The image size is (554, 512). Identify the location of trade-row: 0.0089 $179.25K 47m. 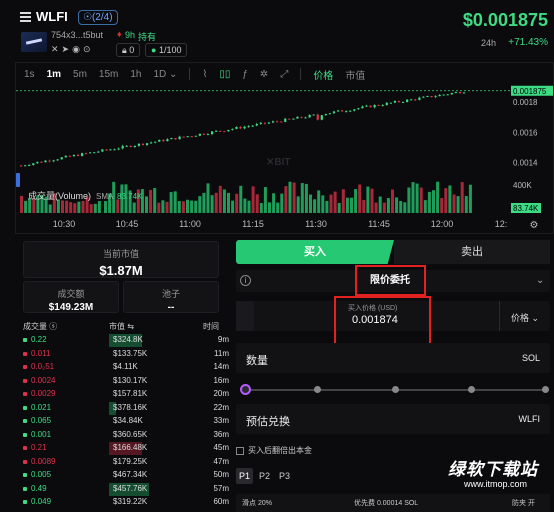
(128, 462).